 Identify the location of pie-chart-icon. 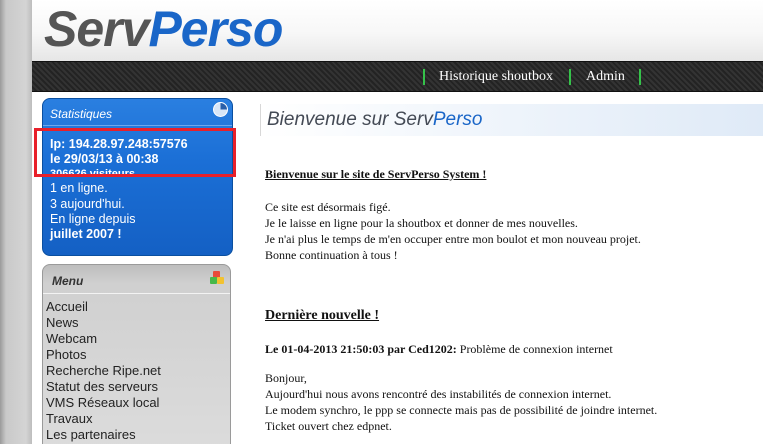
(220, 109).